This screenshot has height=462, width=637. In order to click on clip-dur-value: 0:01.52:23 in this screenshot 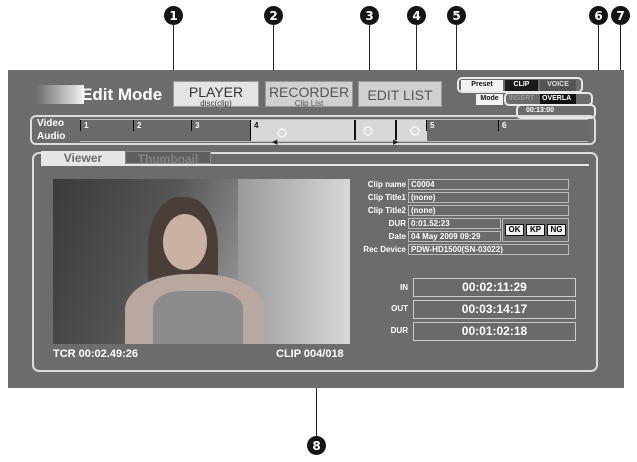, I will do `click(454, 223)`.